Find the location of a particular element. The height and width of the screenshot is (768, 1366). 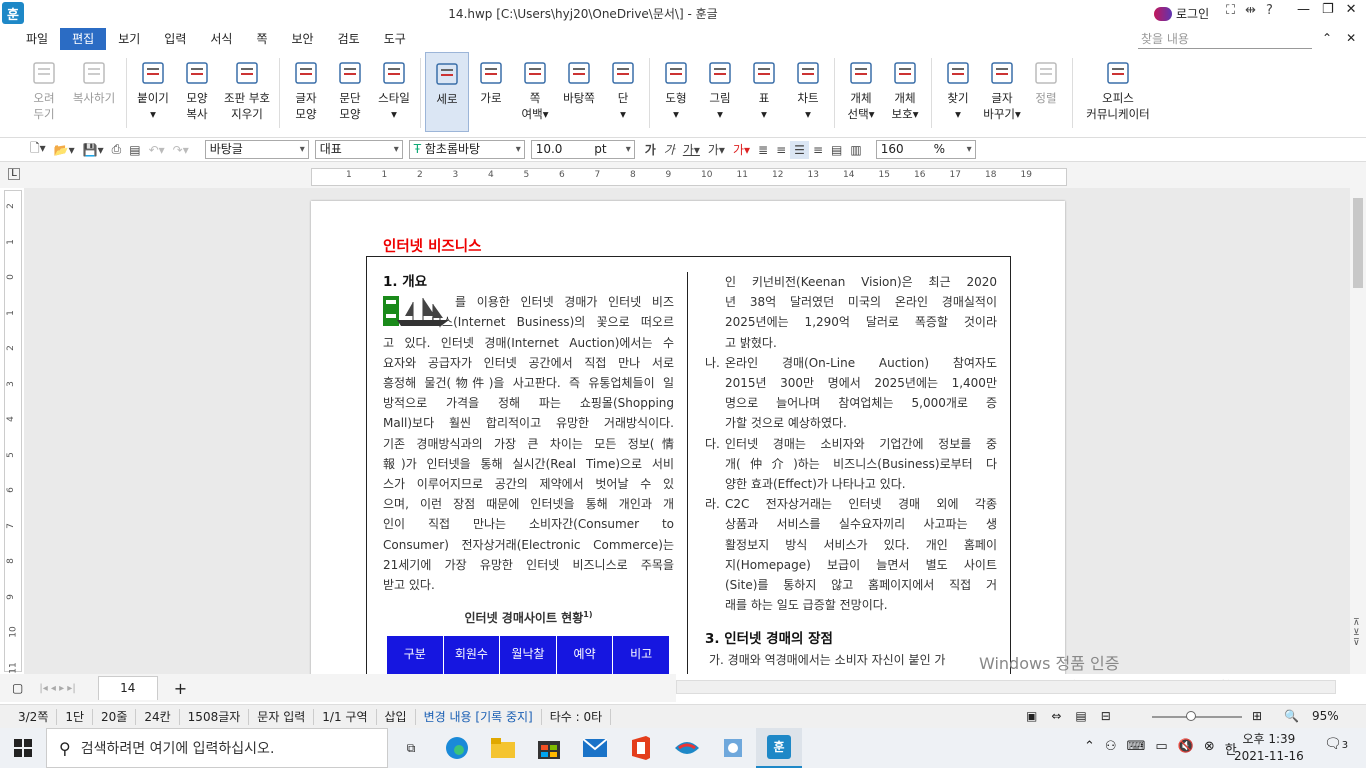

status-item: 문자 입력 is located at coordinates (282, 716).